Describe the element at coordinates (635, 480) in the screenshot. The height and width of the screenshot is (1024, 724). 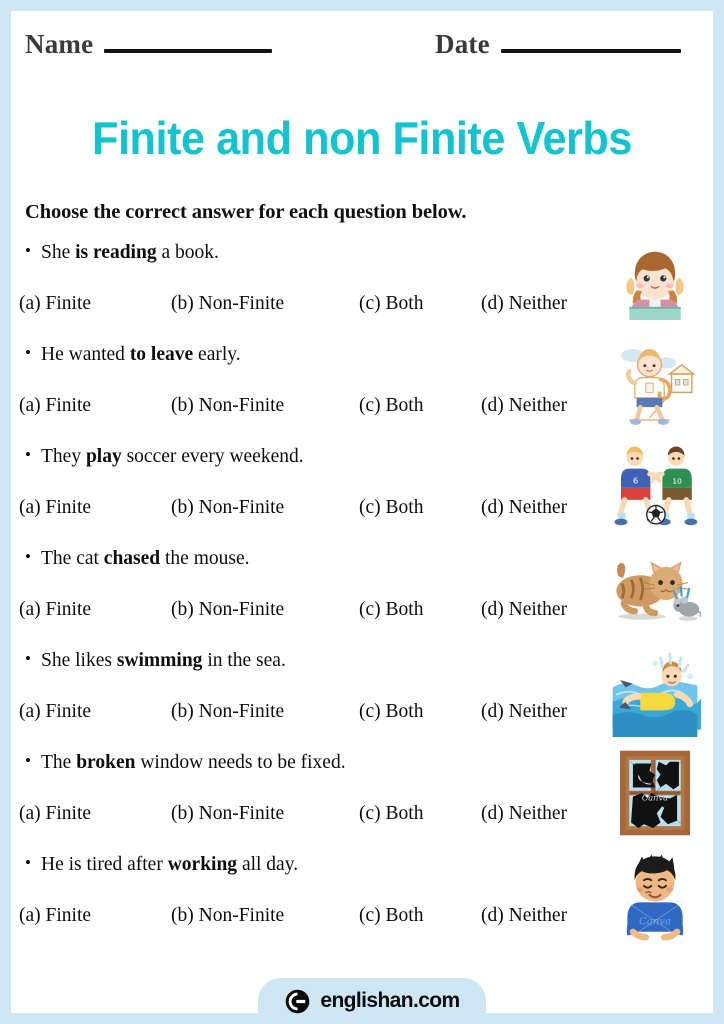
I see `svg-text: 6` at that location.